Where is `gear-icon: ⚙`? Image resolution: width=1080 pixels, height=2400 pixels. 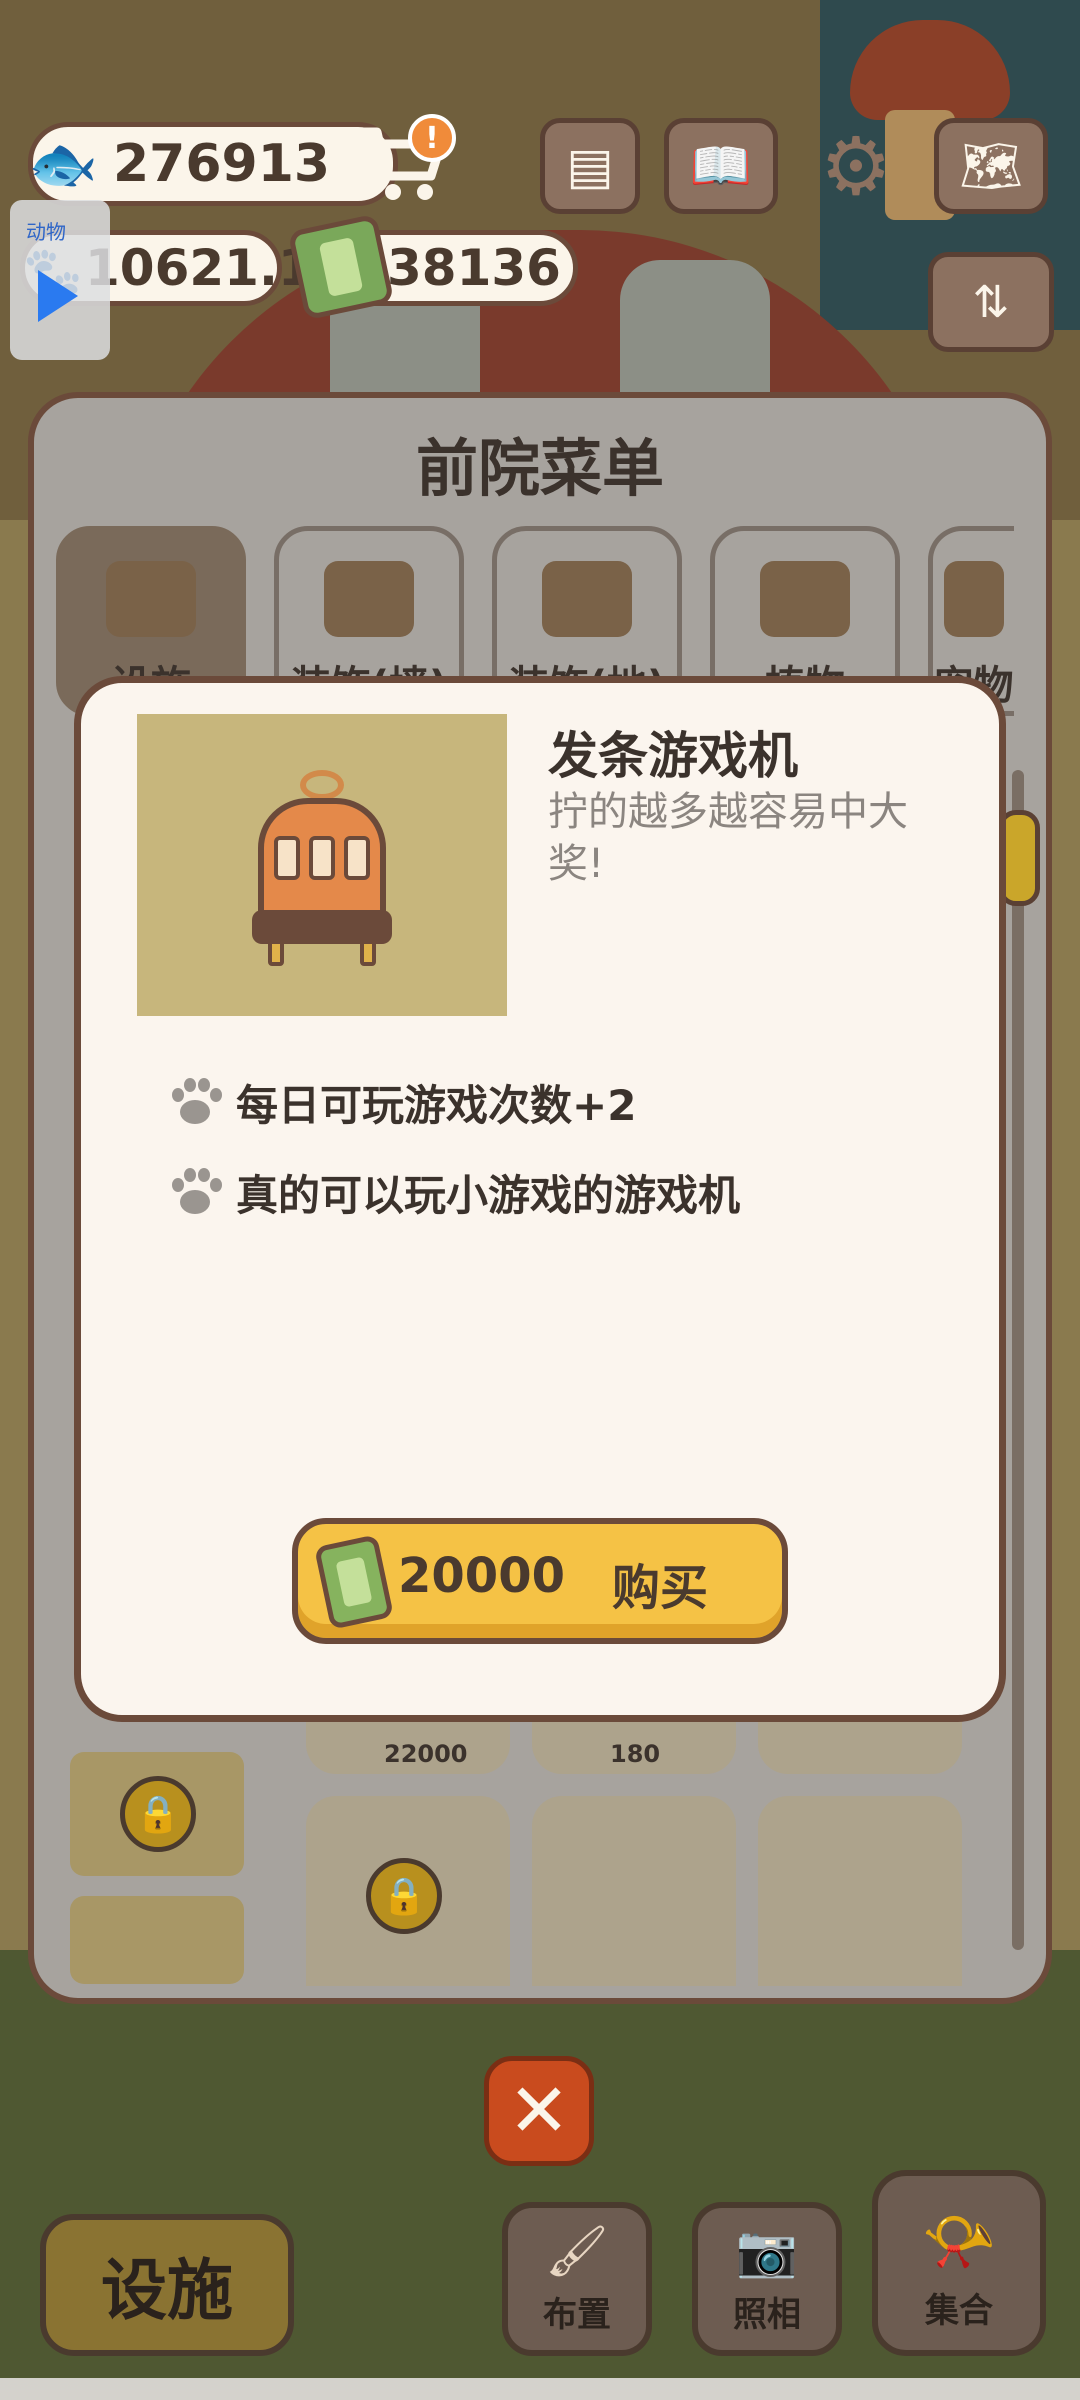
gear-icon: ⚙ is located at coordinates (856, 166).